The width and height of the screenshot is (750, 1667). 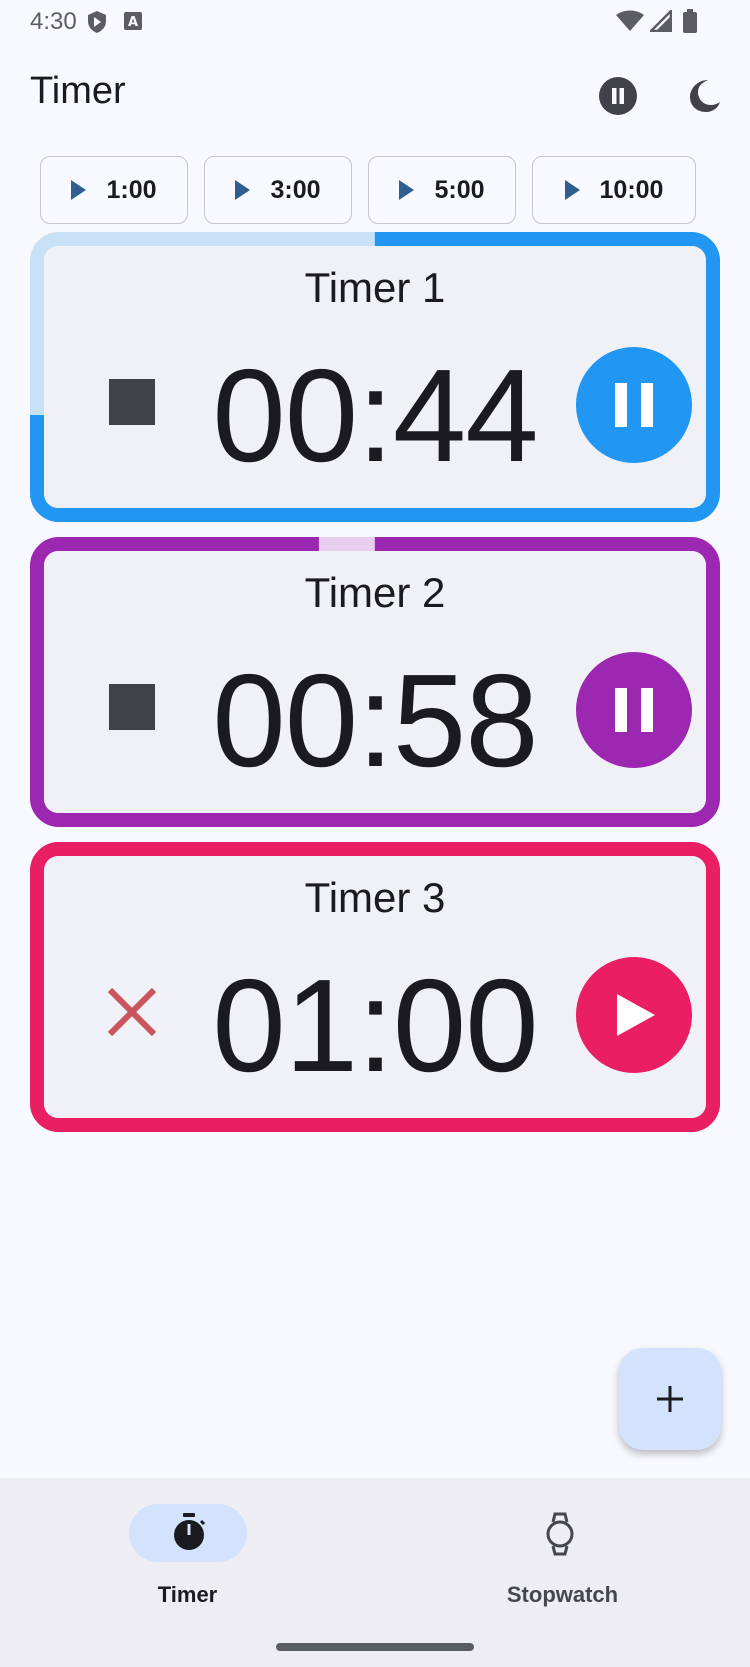 What do you see at coordinates (661, 21) in the screenshot?
I see `signal-icon` at bounding box center [661, 21].